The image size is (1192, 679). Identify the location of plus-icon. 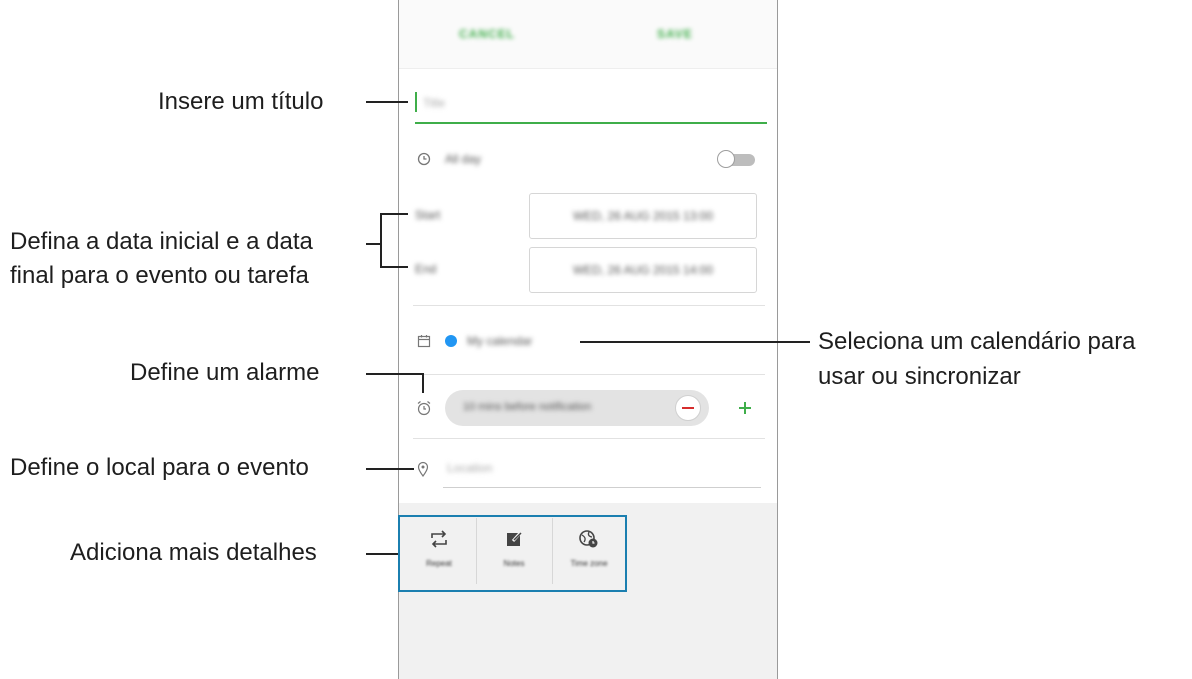
(745, 410).